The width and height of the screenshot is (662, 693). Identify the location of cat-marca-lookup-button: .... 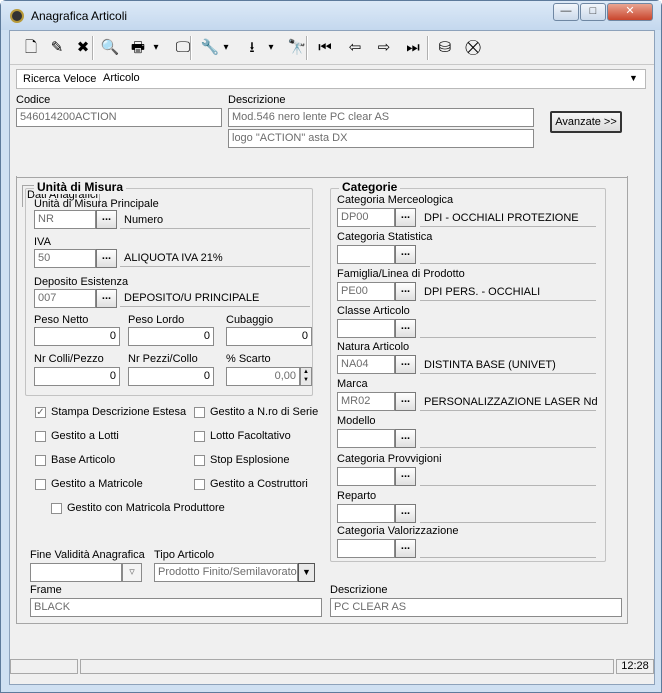
(405, 401).